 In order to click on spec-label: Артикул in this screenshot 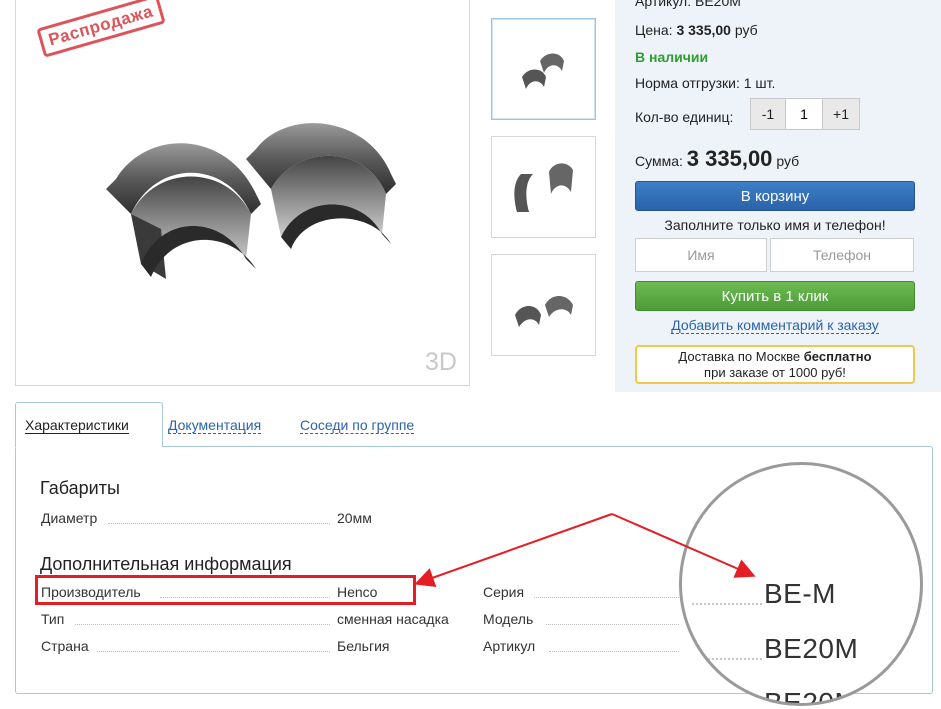, I will do `click(509, 646)`.